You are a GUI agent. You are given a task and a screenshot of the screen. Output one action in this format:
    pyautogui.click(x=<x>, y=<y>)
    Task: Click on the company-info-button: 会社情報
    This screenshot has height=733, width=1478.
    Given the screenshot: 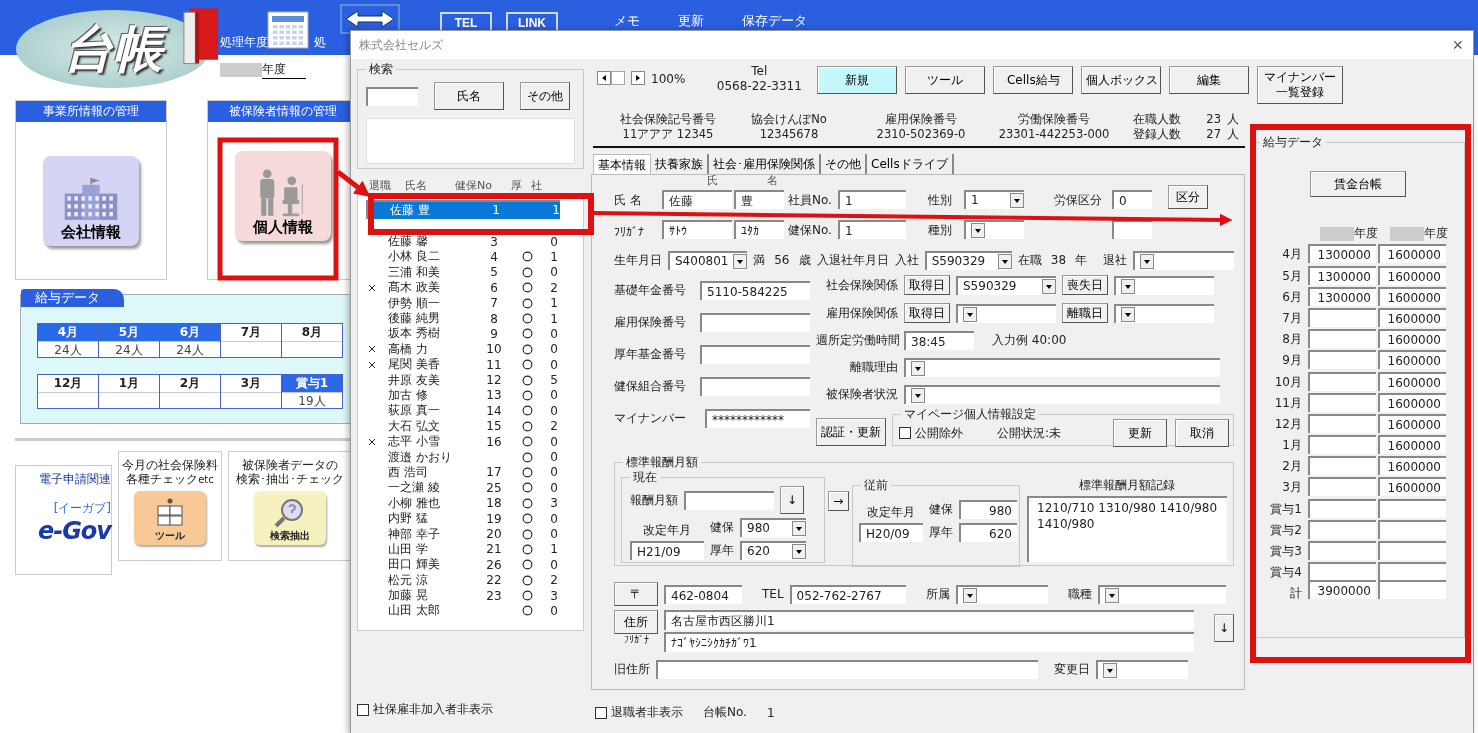 What is the action you would take?
    pyautogui.click(x=91, y=200)
    